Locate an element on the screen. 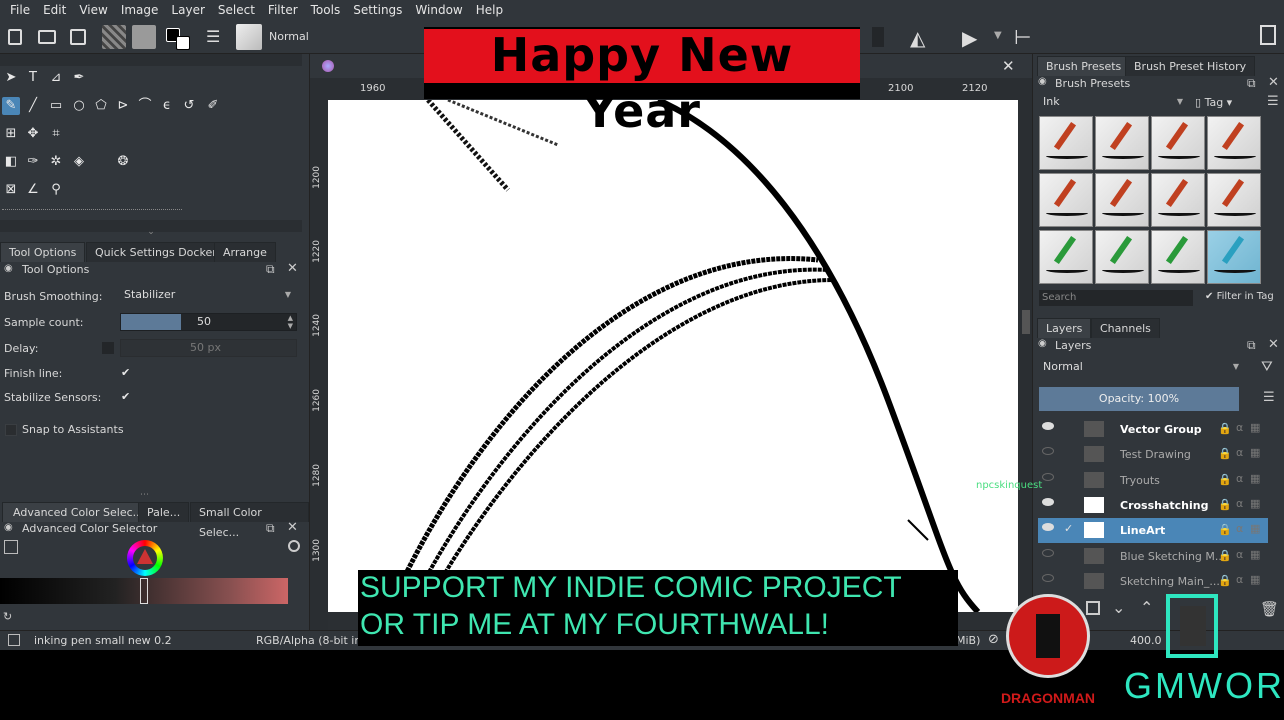 The image size is (1284, 720). layer-menu-icon: ☰ is located at coordinates (1269, 397).